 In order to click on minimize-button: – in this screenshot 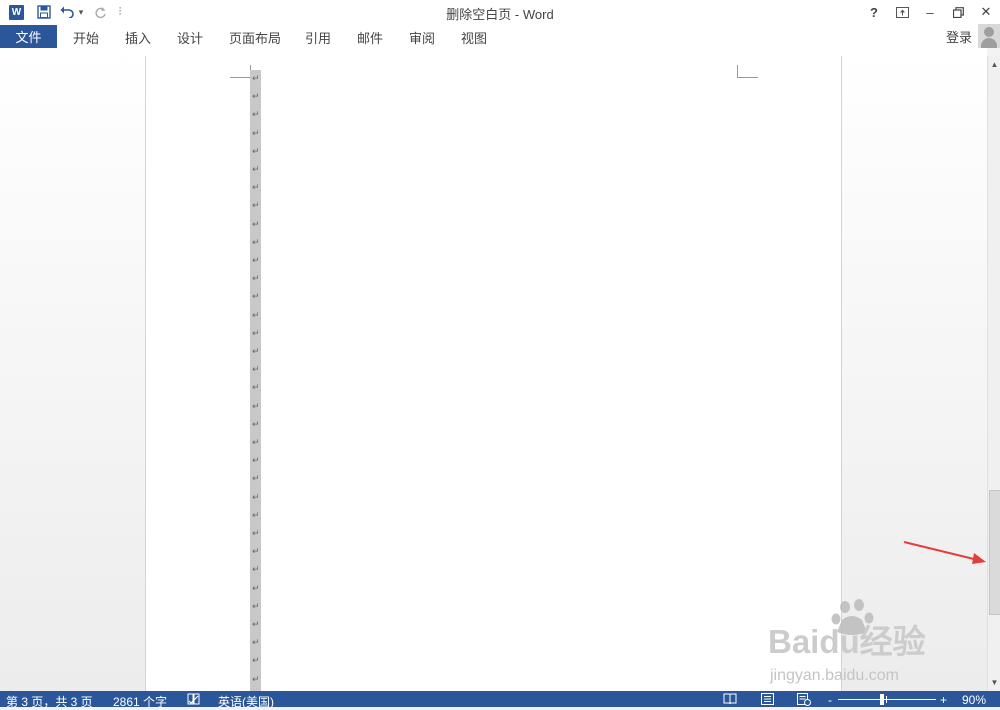, I will do `click(930, 12)`.